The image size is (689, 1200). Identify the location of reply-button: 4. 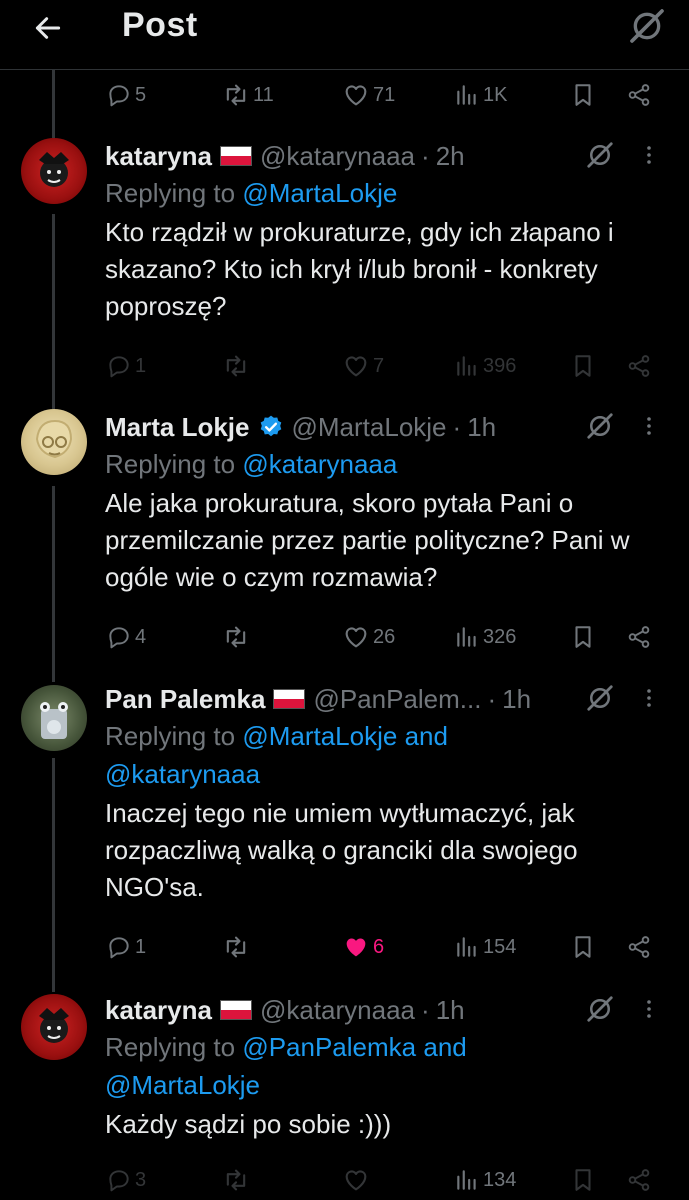
(126, 637).